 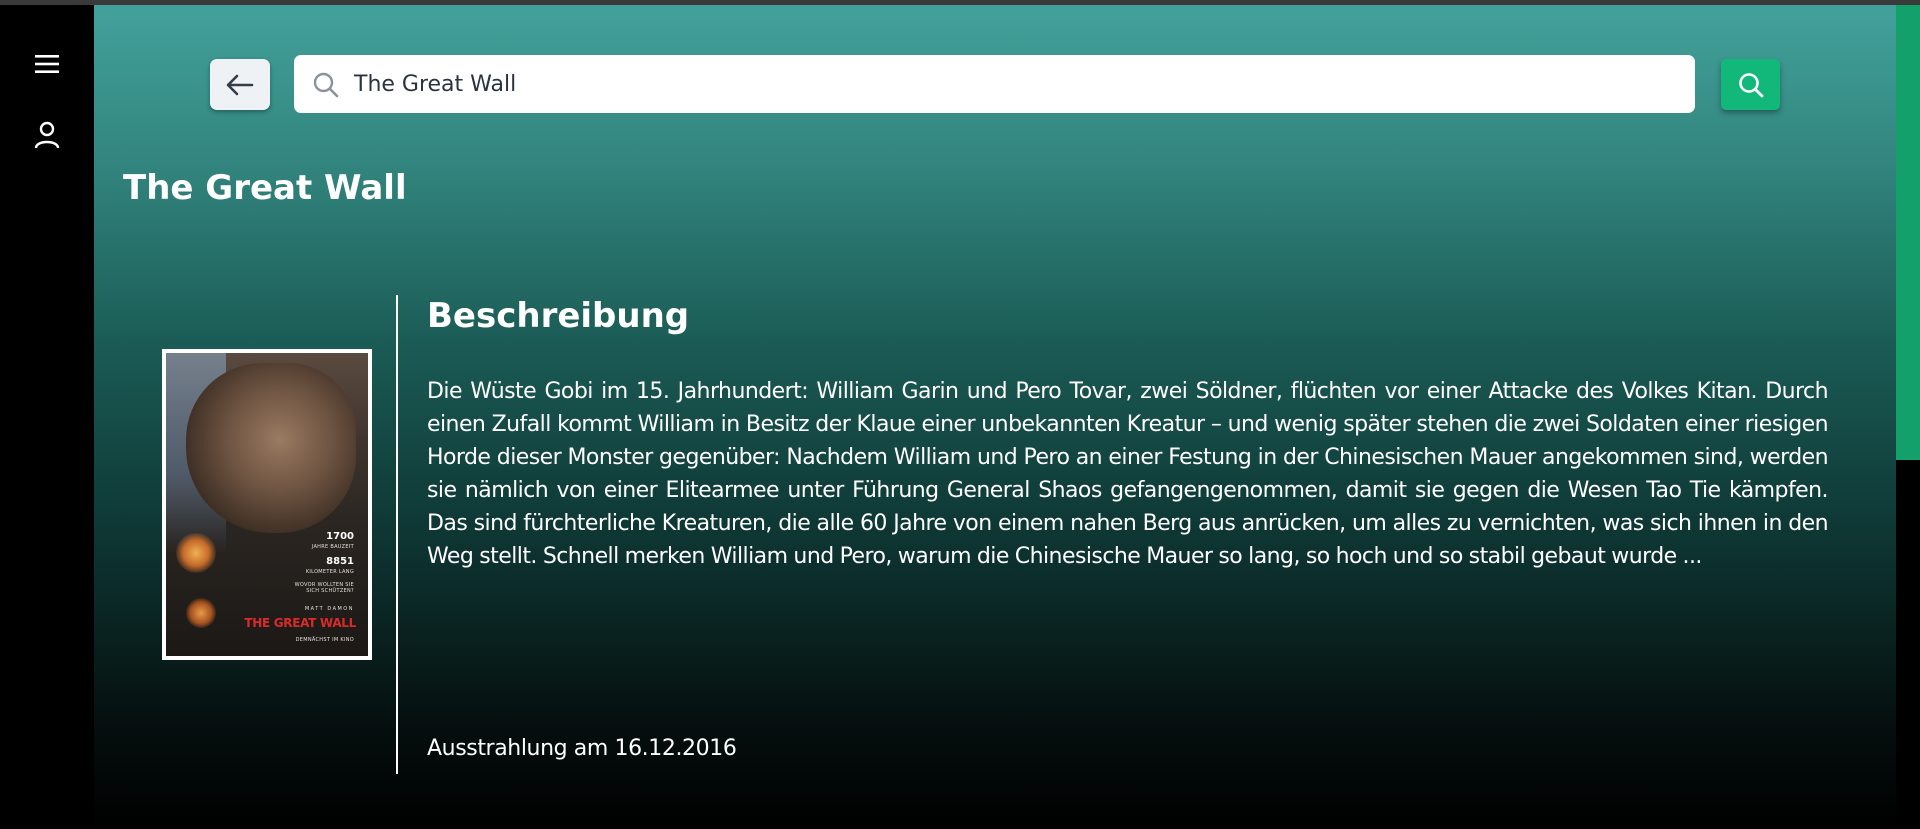 I want to click on description-heading: Beschreibung, so click(x=558, y=316).